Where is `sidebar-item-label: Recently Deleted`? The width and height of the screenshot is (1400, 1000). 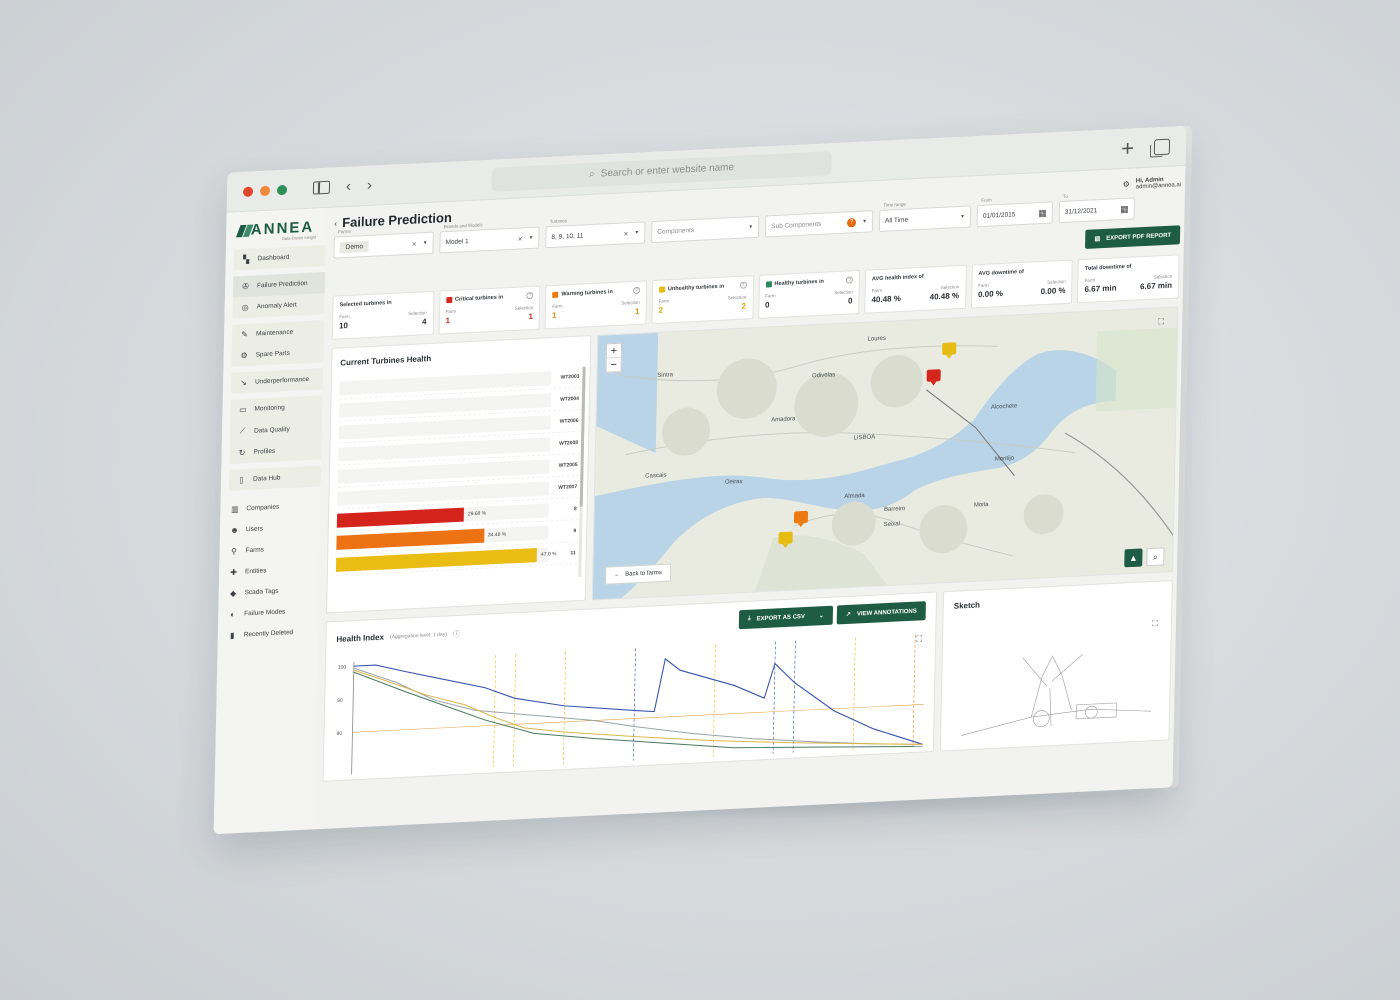
sidebar-item-label: Recently Deleted is located at coordinates (268, 634).